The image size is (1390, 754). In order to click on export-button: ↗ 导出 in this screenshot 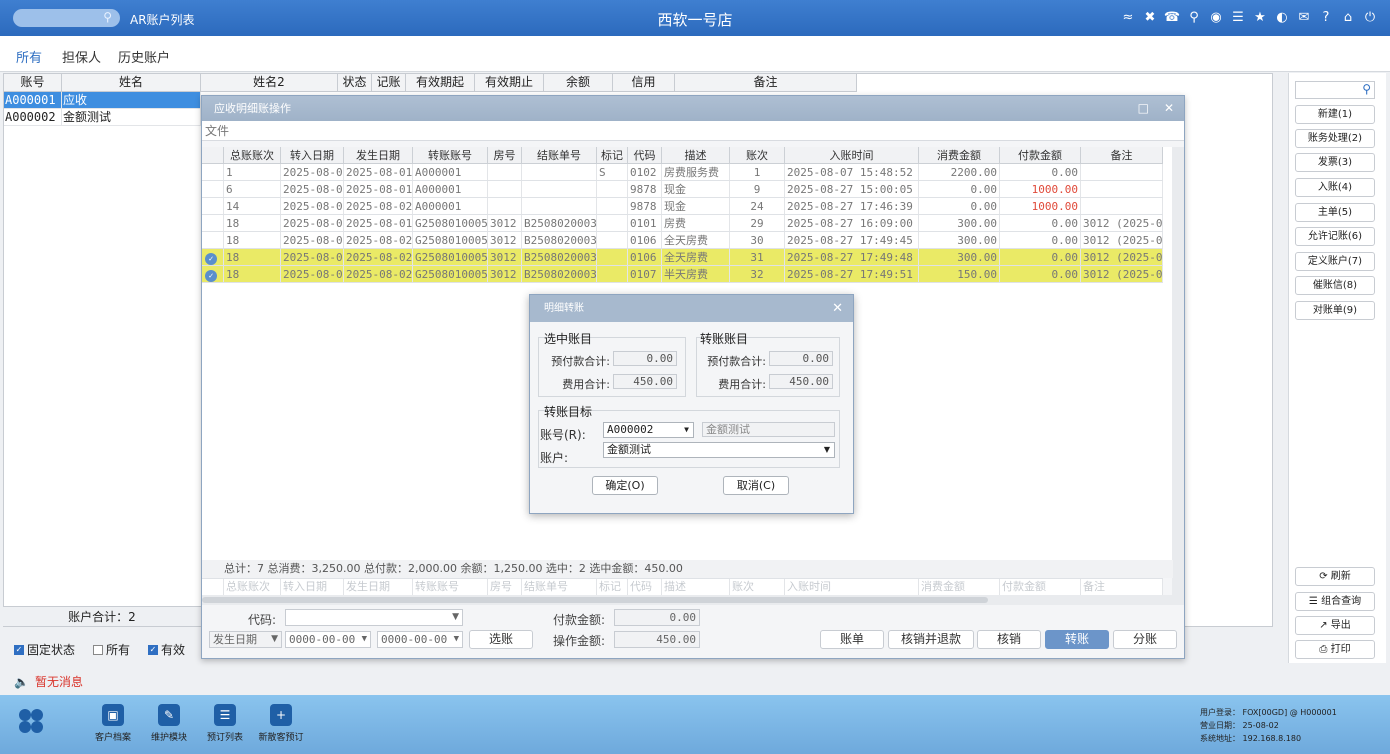, I will do `click(1335, 625)`.